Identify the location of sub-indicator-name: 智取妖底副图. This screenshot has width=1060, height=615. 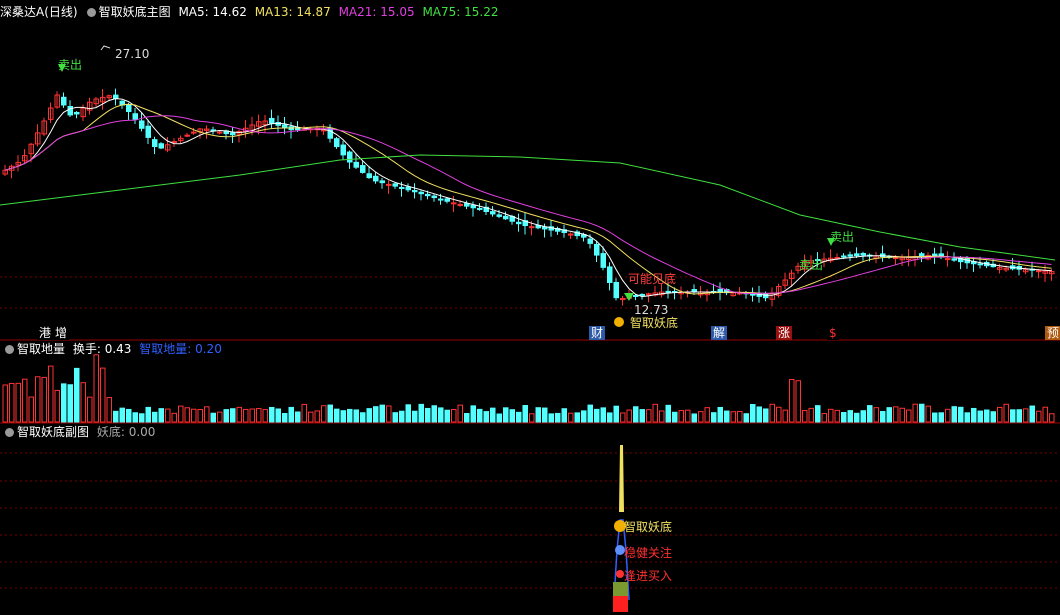
(53, 432).